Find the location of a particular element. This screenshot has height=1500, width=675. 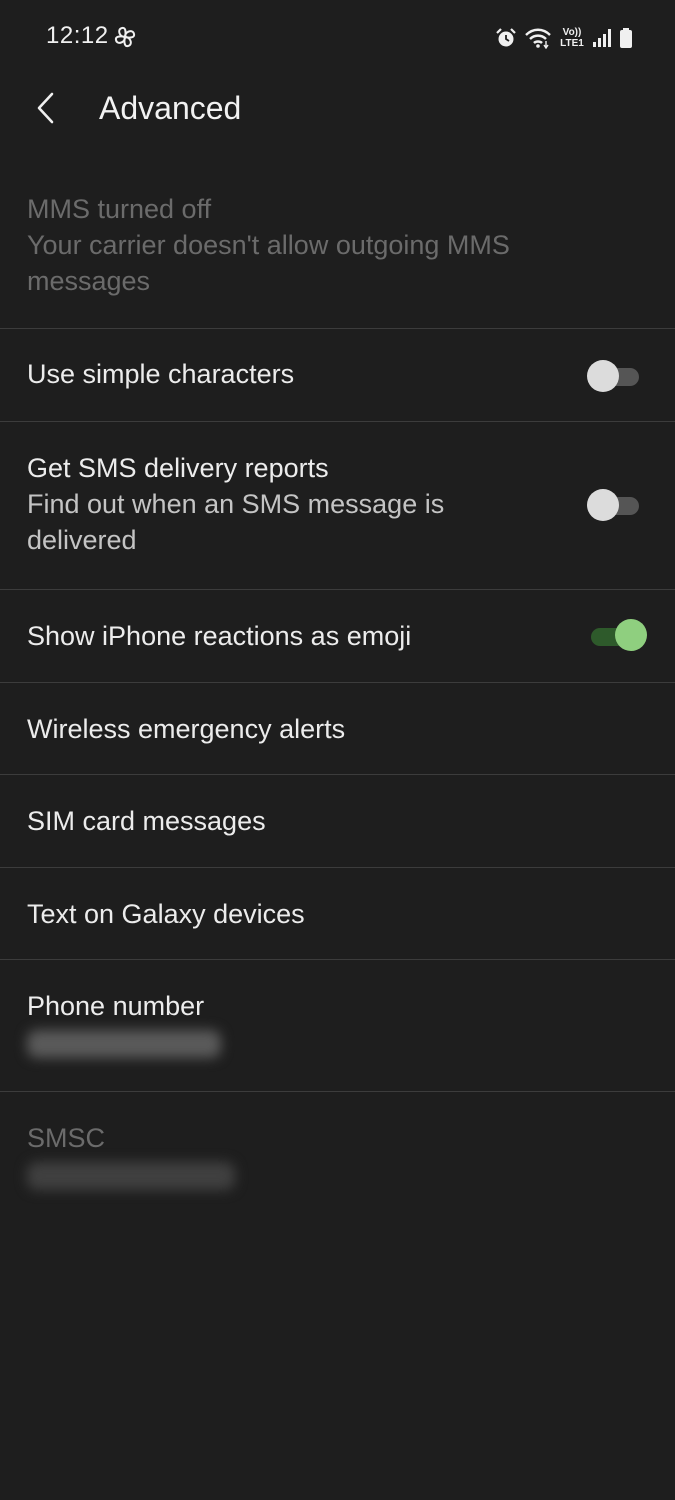

battery-icon is located at coordinates (626, 38).